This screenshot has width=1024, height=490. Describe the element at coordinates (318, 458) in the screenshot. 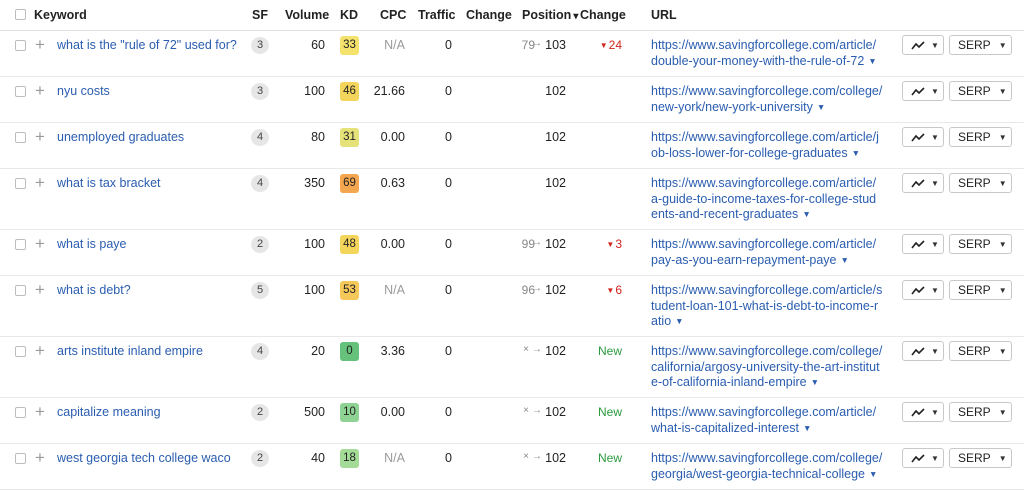

I see `volume-value: 40` at that location.